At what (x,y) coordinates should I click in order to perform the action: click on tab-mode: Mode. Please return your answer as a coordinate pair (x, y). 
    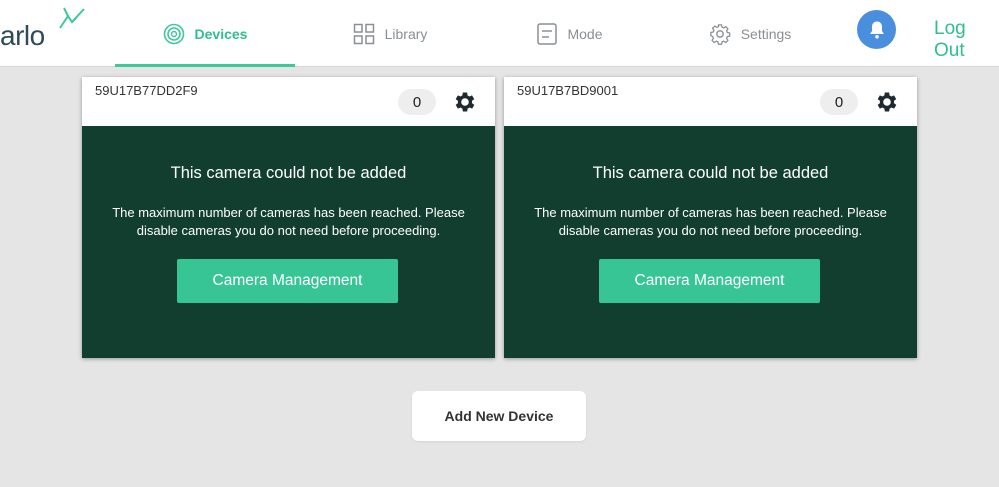
    Looking at the image, I should click on (570, 33).